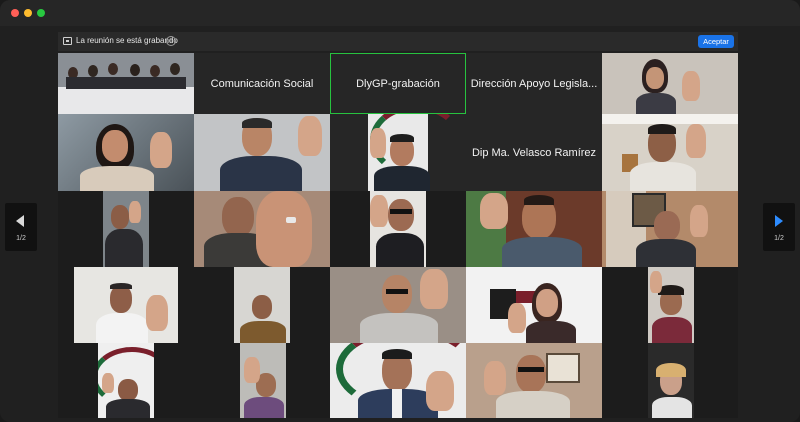  Describe the element at coordinates (400, 13) in the screenshot. I see `title-bar` at that location.